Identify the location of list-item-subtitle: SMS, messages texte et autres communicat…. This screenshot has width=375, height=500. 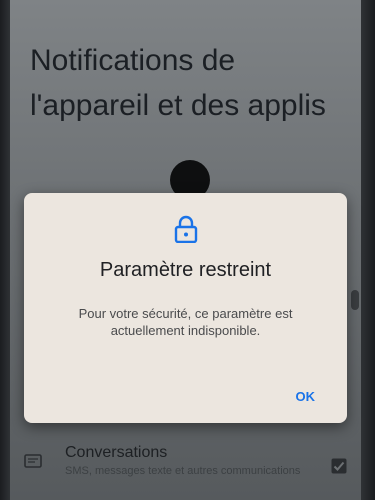
(183, 471).